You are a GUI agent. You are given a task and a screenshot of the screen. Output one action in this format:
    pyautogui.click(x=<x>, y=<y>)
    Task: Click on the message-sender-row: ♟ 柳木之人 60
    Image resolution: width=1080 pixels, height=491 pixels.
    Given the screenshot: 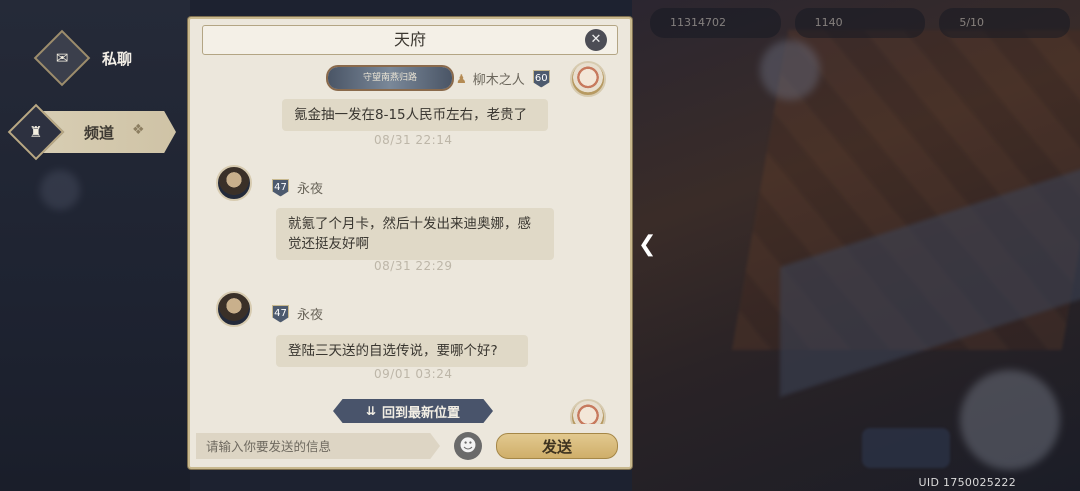 What is the action you would take?
    pyautogui.click(x=507, y=78)
    